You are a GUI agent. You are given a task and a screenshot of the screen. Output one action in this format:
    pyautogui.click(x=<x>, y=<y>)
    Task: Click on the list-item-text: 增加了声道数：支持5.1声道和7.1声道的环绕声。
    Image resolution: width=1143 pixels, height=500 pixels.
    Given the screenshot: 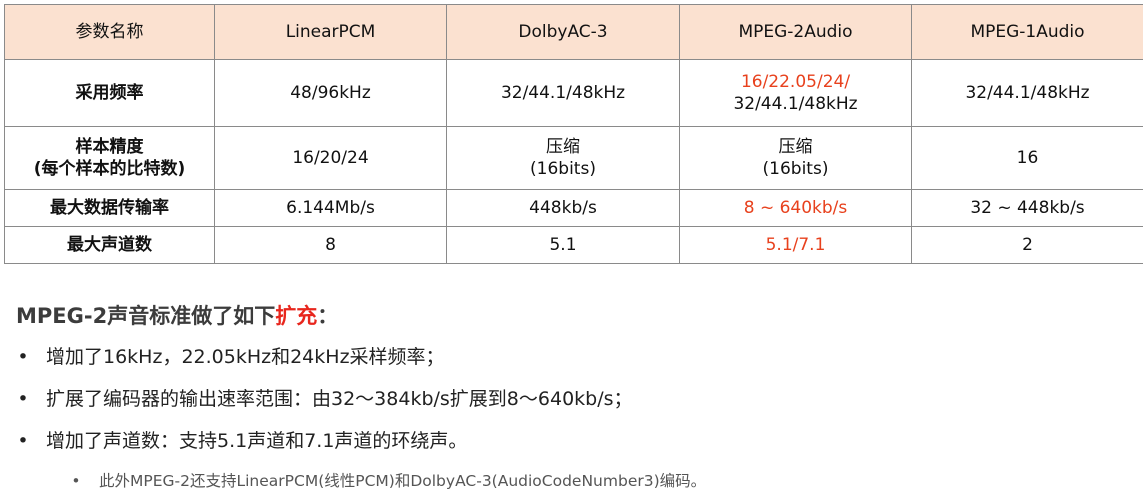 What is the action you would take?
    pyautogui.click(x=257, y=441)
    